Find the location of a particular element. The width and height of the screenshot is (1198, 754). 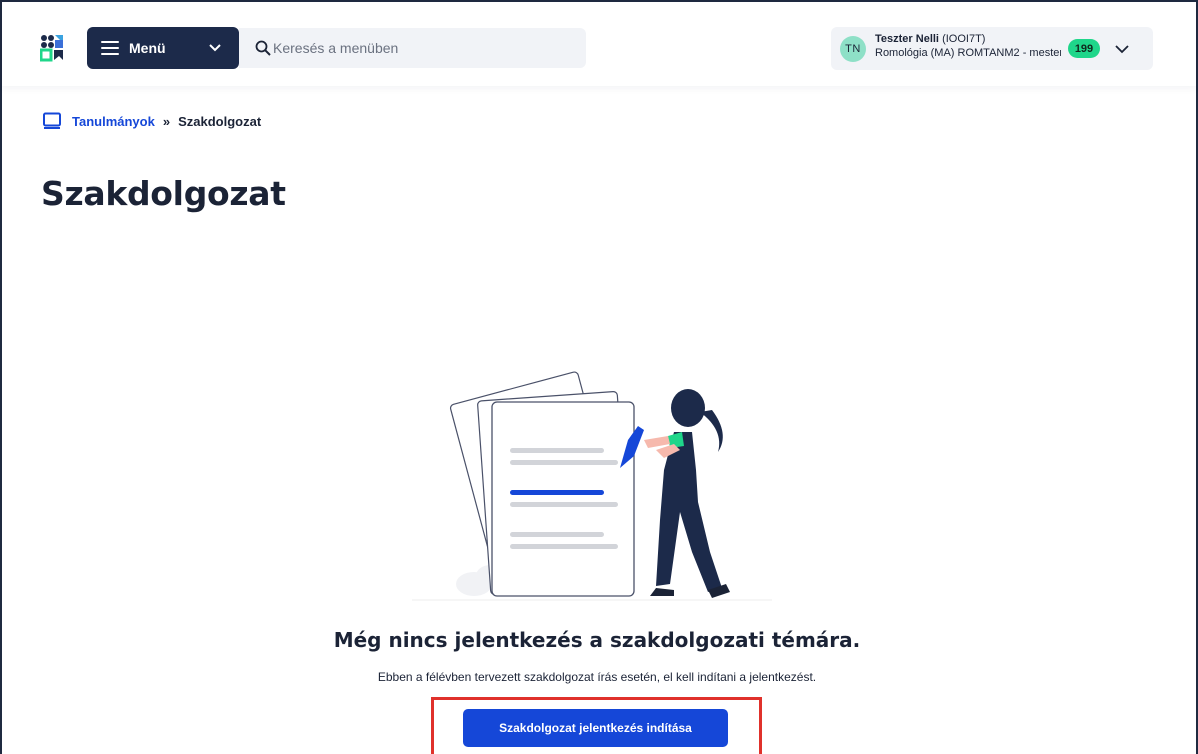

user-name: Teszter Nelli is located at coordinates (907, 39).